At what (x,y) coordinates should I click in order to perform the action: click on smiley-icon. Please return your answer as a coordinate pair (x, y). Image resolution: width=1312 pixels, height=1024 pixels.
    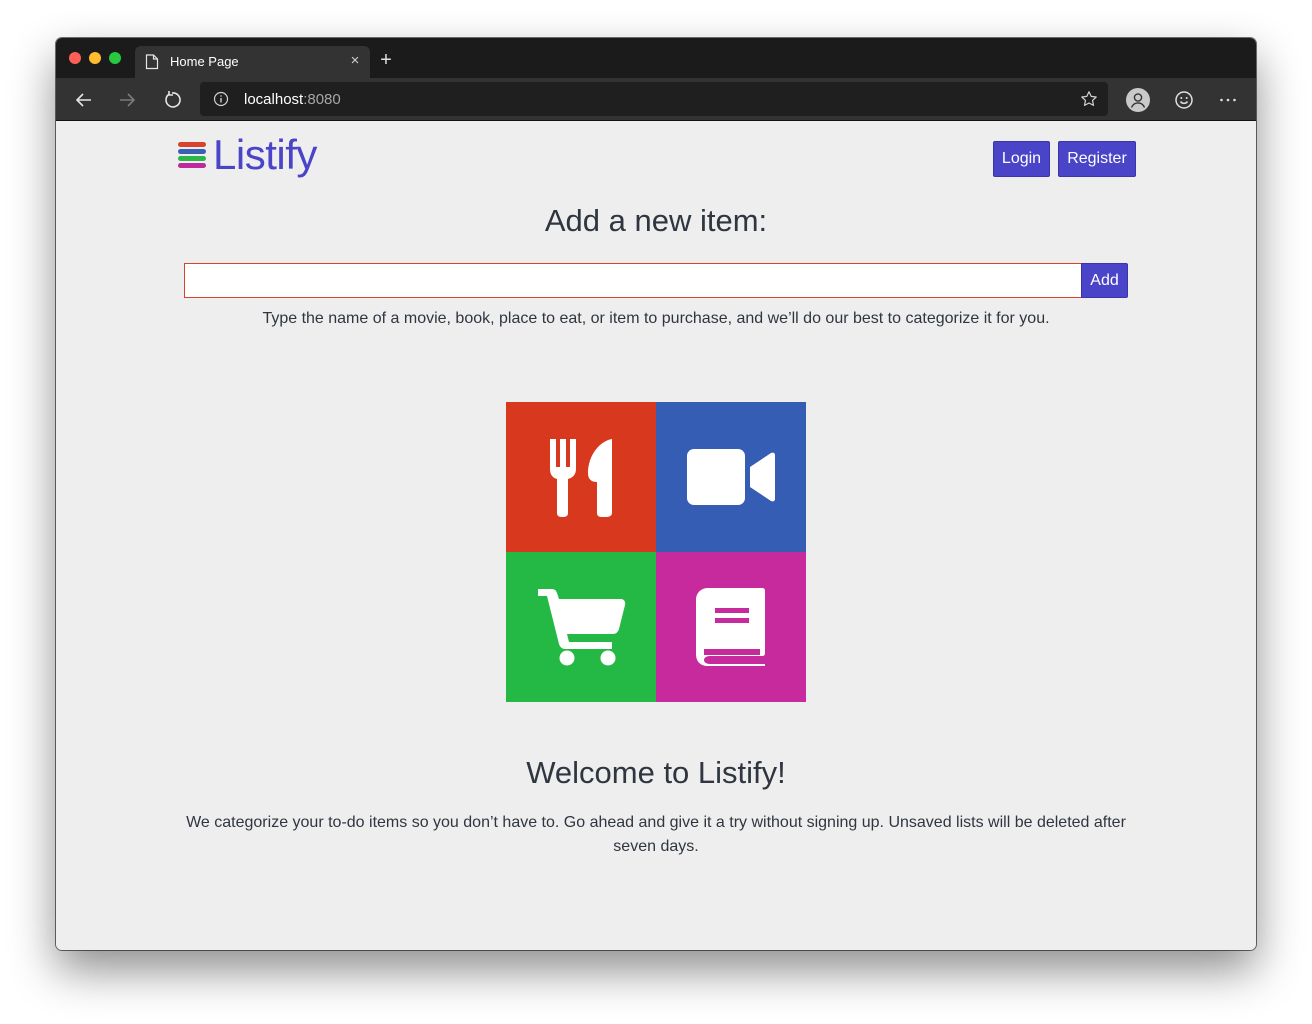
    Looking at the image, I should click on (1184, 100).